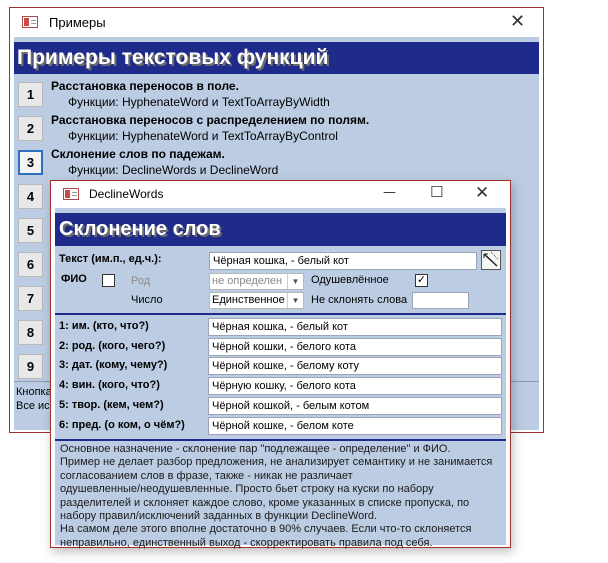  Describe the element at coordinates (30, 94) in the screenshot. I see `example-button-1: 1` at that location.